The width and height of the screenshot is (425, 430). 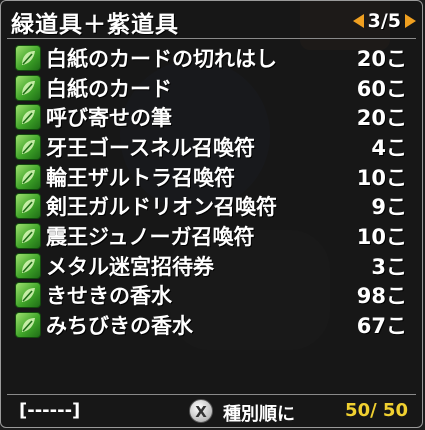 I want to click on item-name: 震王ジュノーガ召喚符, so click(x=150, y=236).